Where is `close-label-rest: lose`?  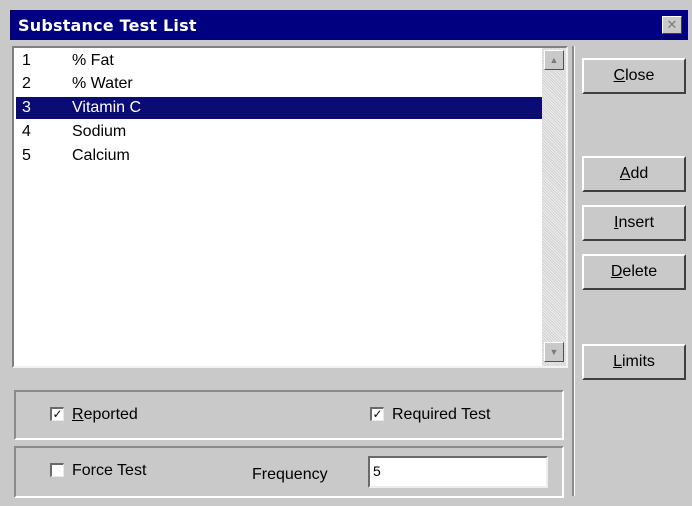 close-label-rest: lose is located at coordinates (640, 75).